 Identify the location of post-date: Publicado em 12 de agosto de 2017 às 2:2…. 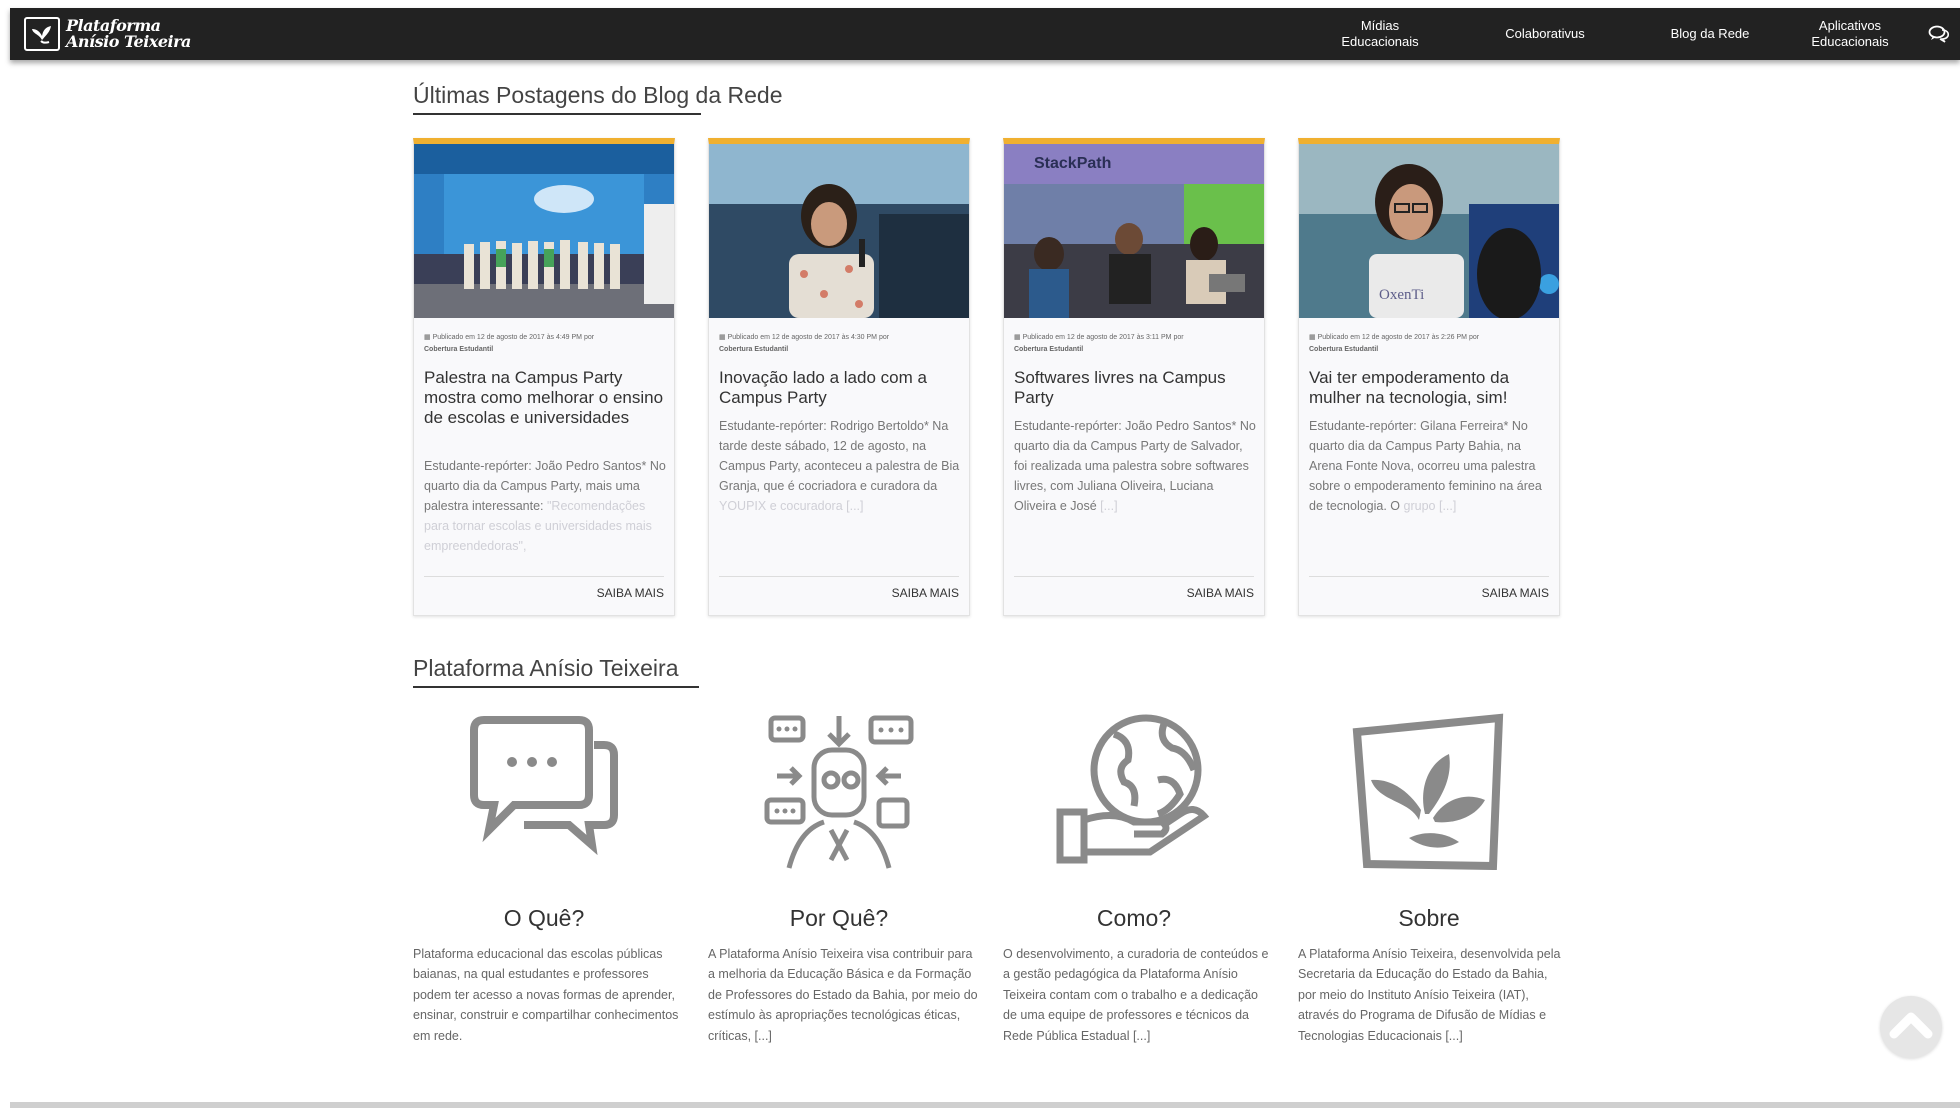
(1398, 337).